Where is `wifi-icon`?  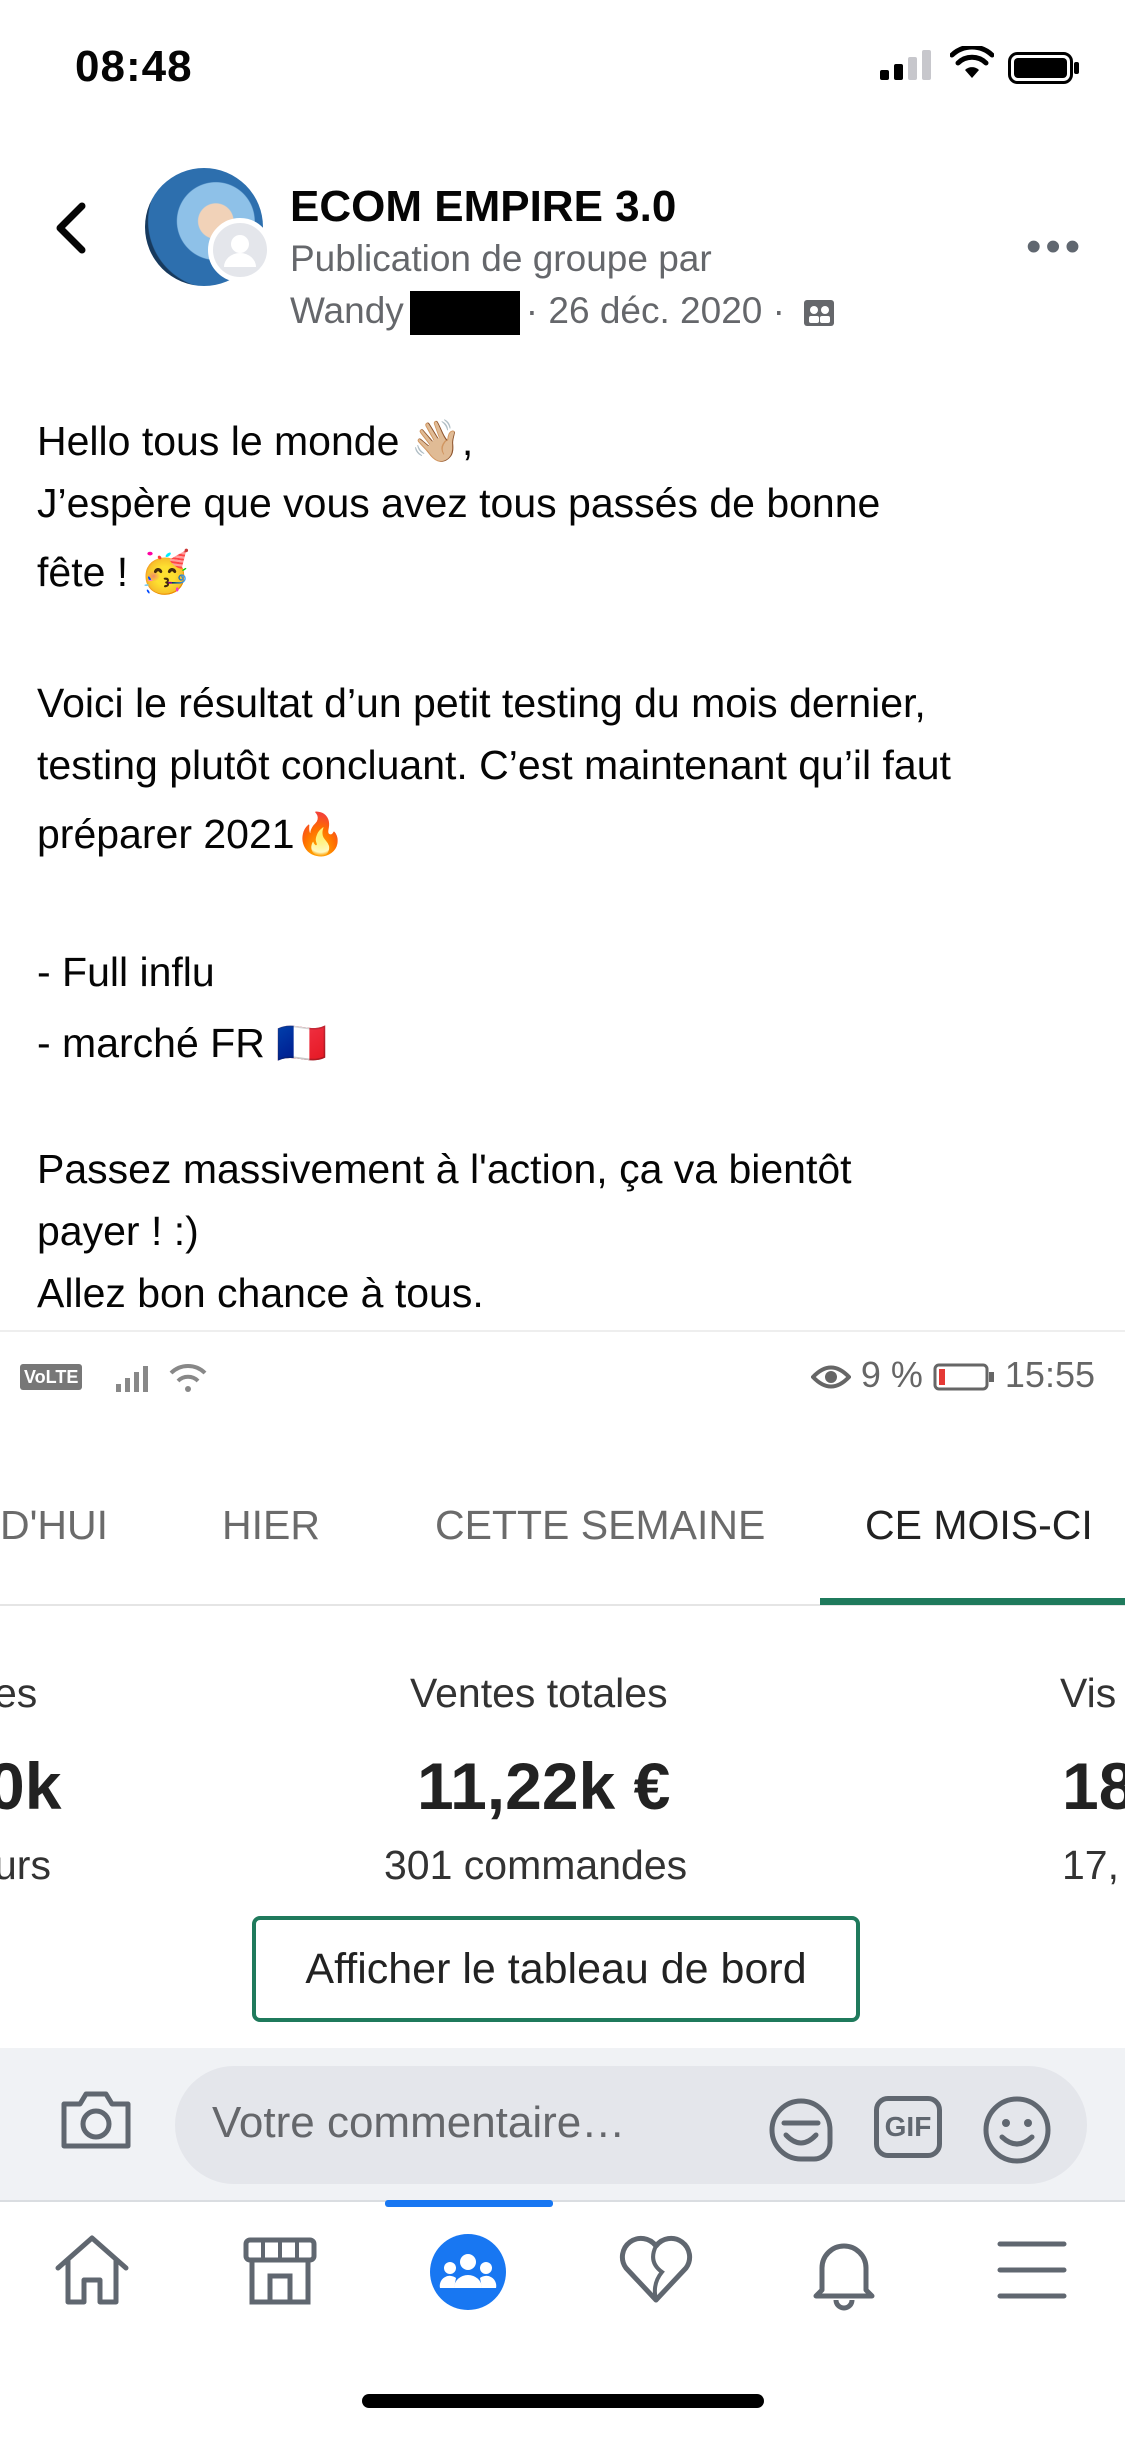
wifi-icon is located at coordinates (972, 62).